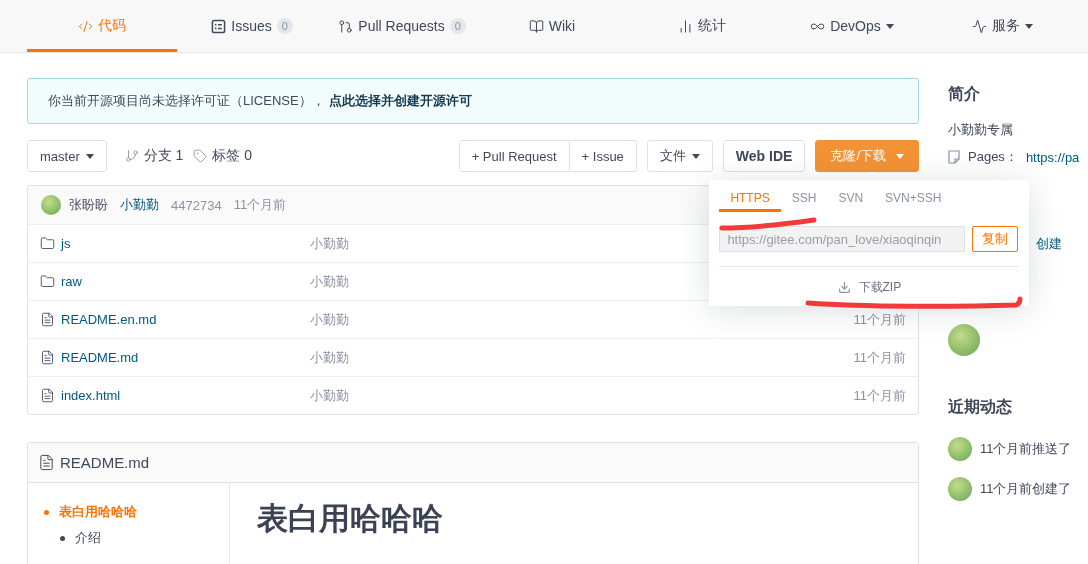  I want to click on commit-hash: 4472734, so click(196, 205).